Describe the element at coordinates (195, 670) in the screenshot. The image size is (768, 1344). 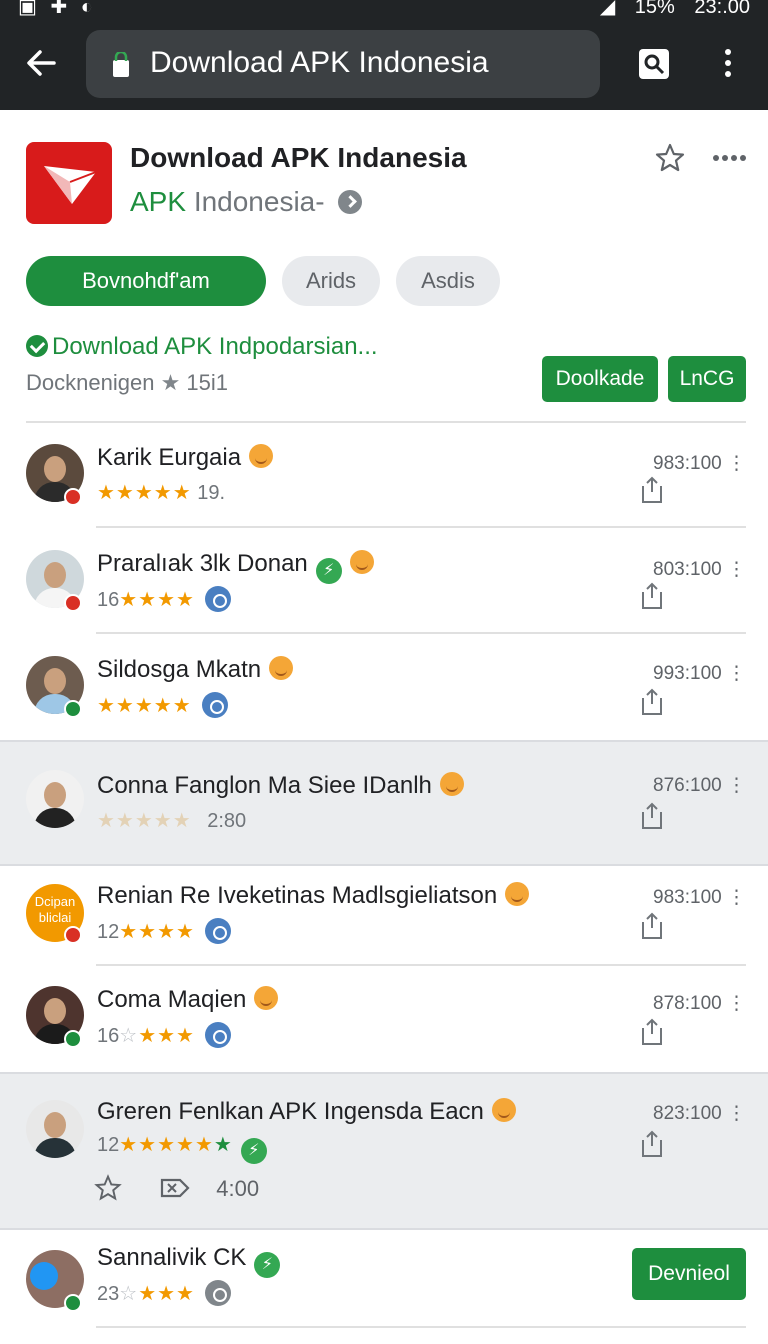
I see `reviewer-name: Sildosga Mkatn` at that location.